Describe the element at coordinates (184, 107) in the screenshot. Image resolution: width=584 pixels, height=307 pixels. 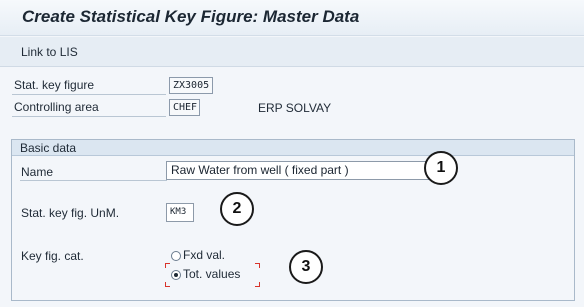
I see `controlling-area-field: CHEF` at that location.